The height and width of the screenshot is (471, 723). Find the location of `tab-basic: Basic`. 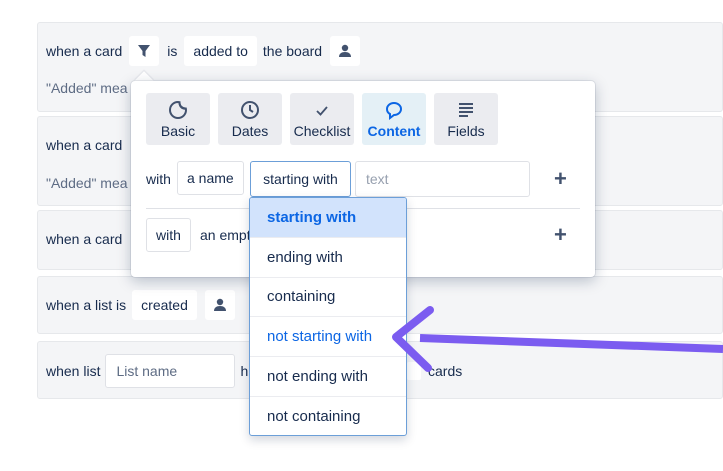

tab-basic: Basic is located at coordinates (178, 119).